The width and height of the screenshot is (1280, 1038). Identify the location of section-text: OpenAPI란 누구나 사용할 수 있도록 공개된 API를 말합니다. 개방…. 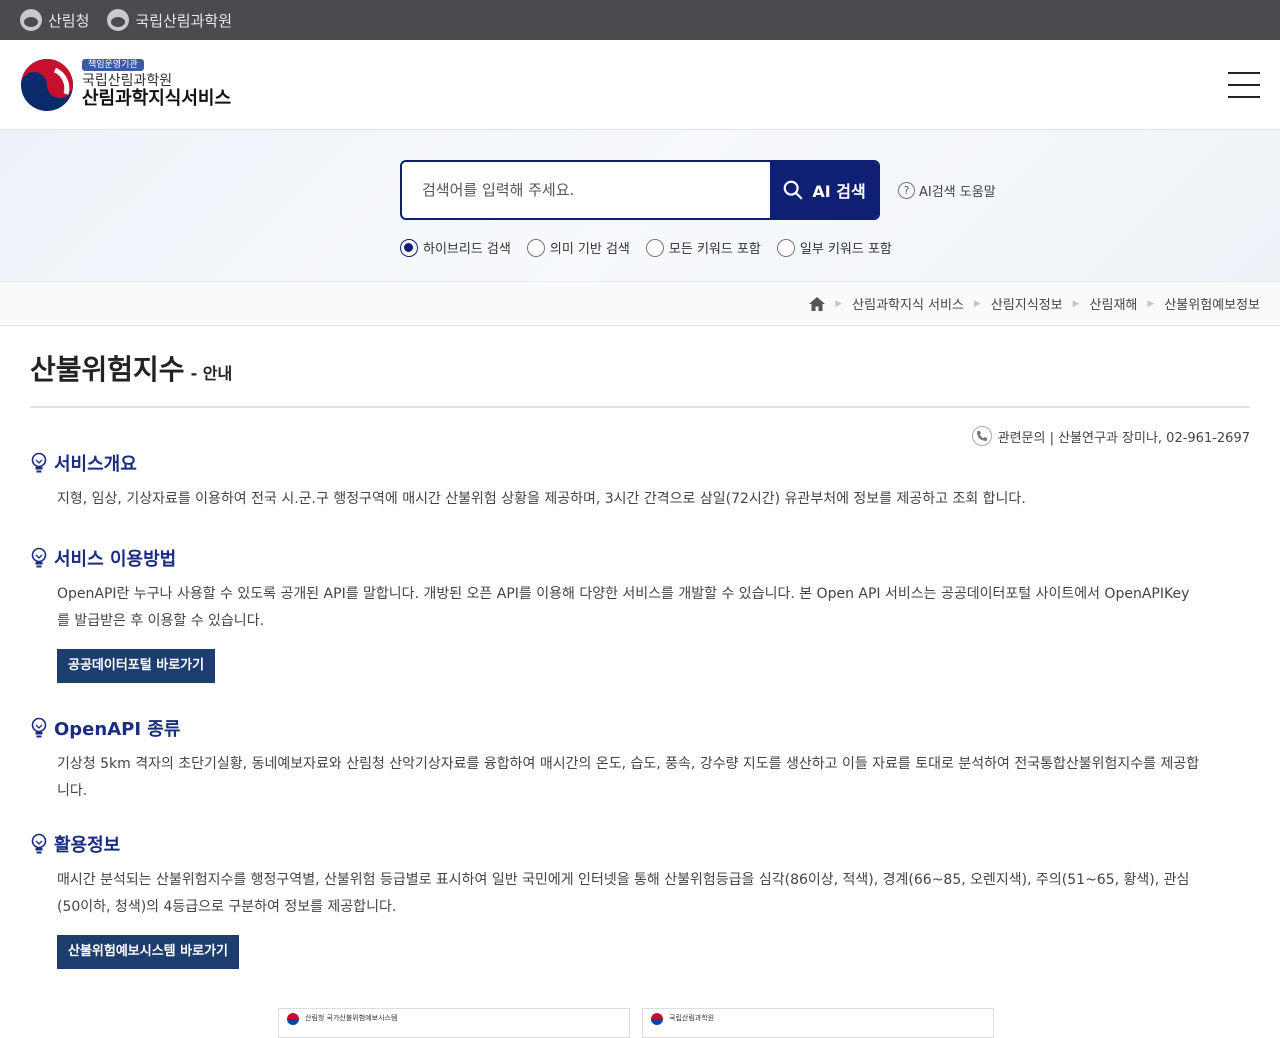
(623, 607).